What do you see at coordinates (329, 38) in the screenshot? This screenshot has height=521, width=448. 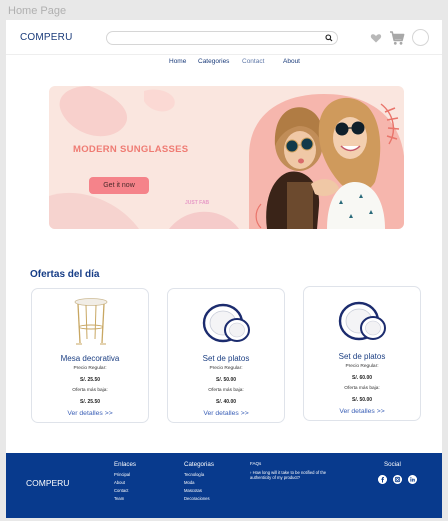 I see `search-icon` at bounding box center [329, 38].